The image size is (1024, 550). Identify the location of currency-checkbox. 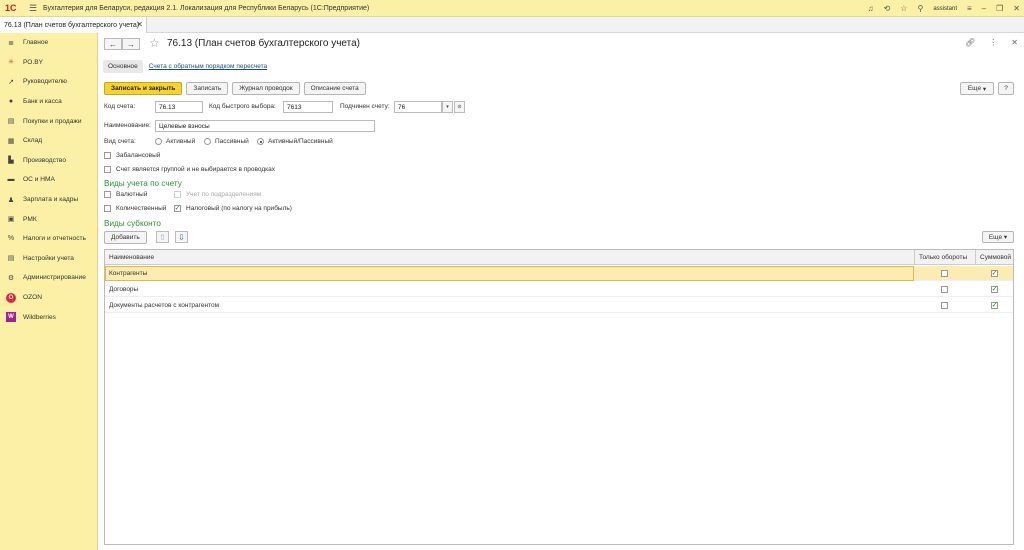
(107, 194).